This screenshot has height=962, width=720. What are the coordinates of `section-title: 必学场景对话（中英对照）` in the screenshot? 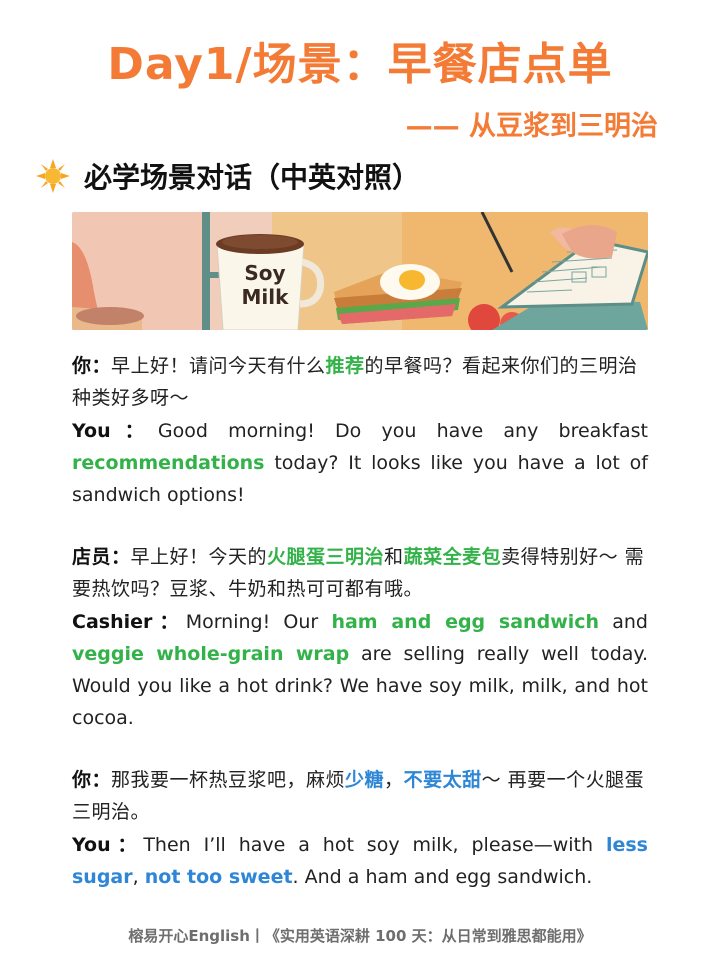 It's located at (252, 177).